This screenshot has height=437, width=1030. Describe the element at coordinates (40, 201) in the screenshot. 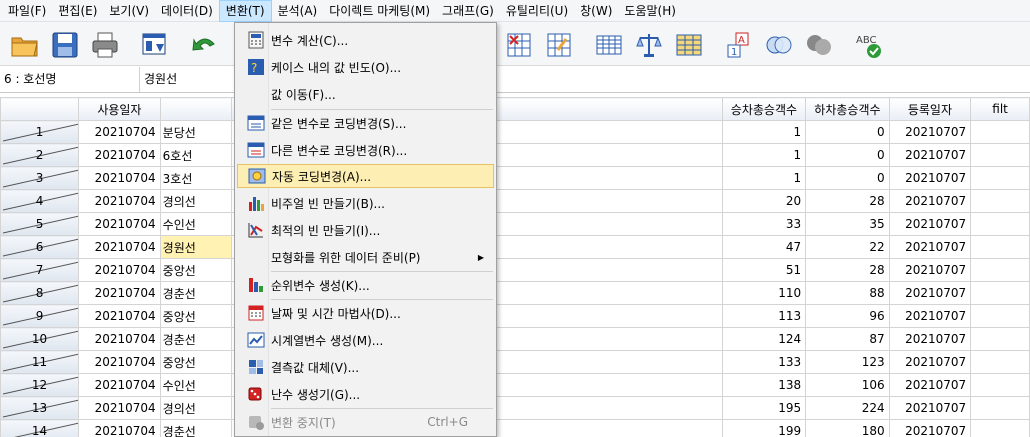

I see `row-header: 4` at that location.